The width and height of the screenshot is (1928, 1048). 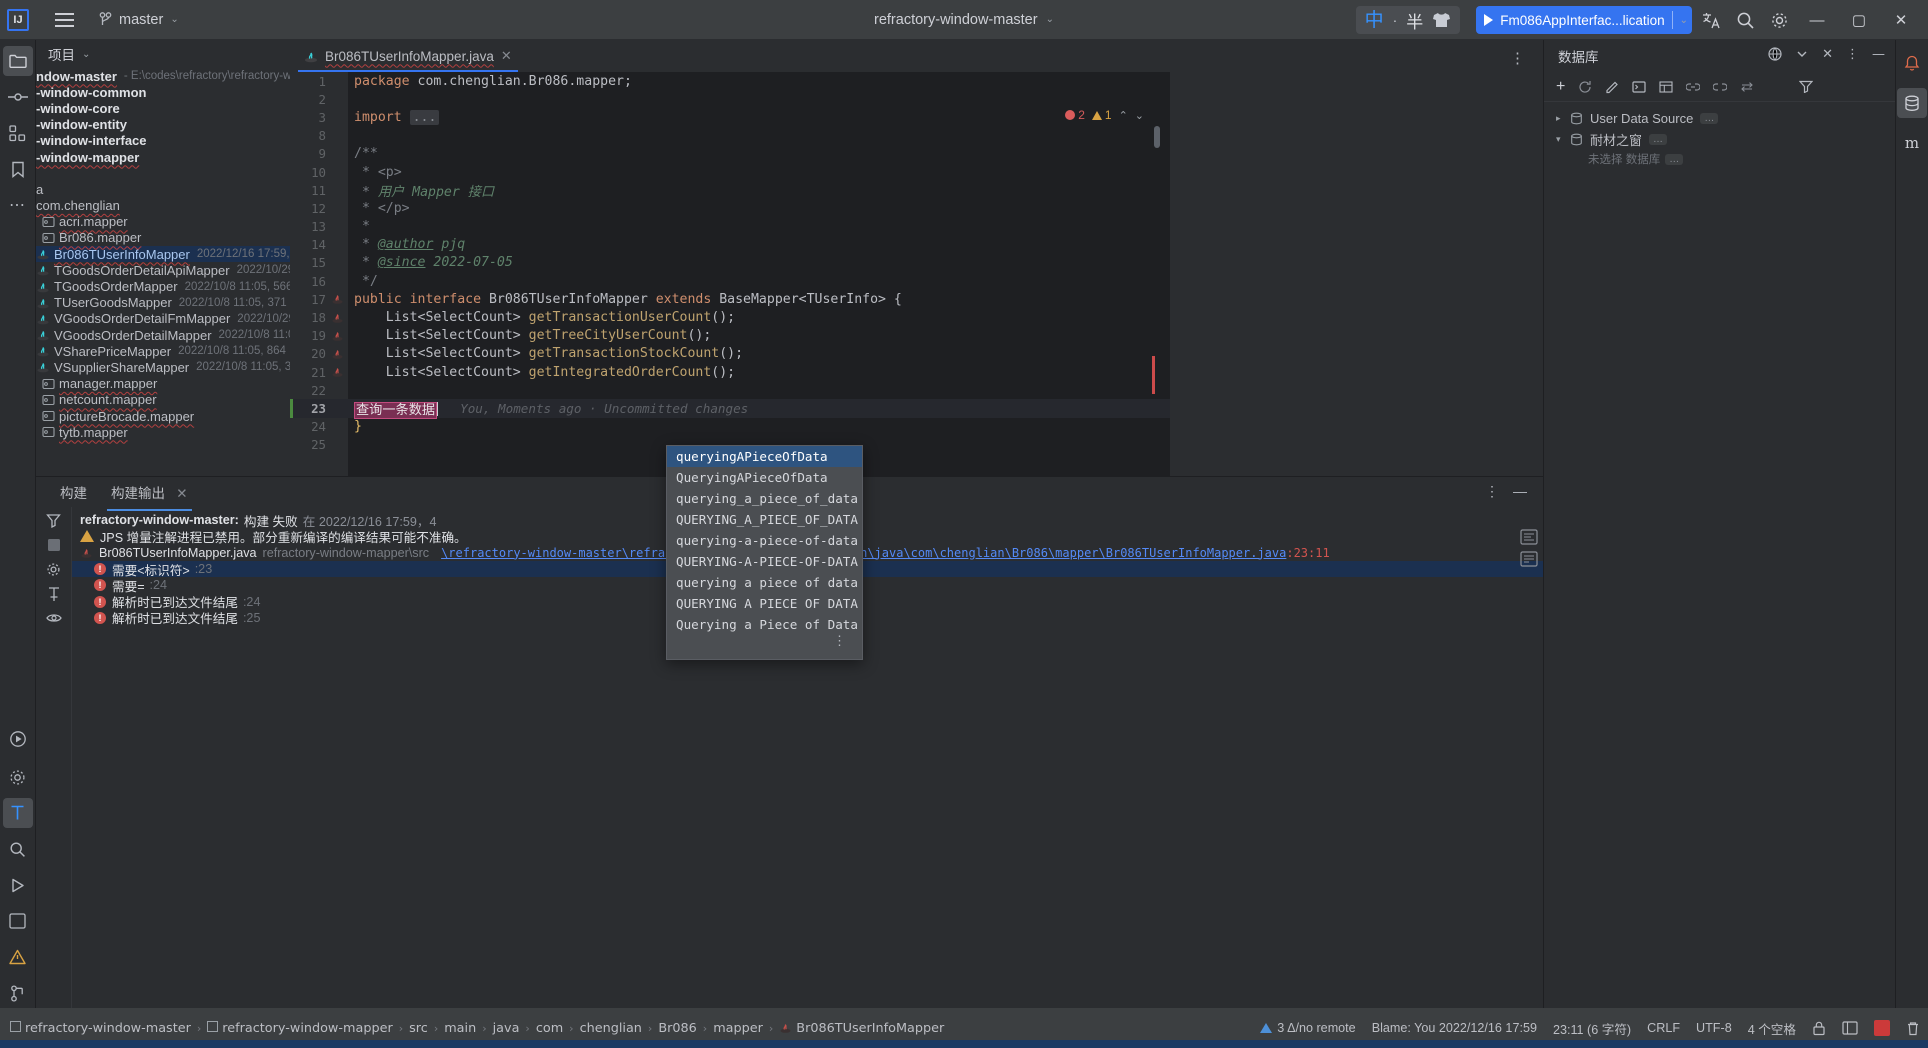 I want to click on autocomplete-item: querying_a_piece_of_data, so click(x=764, y=498).